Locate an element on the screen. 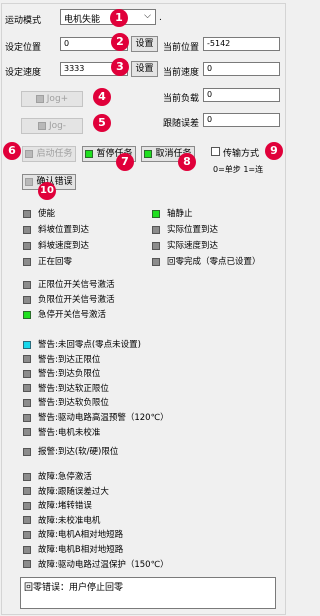 This screenshot has height=616, width=320. set-speed-label: 设定速度 is located at coordinates (23, 73).